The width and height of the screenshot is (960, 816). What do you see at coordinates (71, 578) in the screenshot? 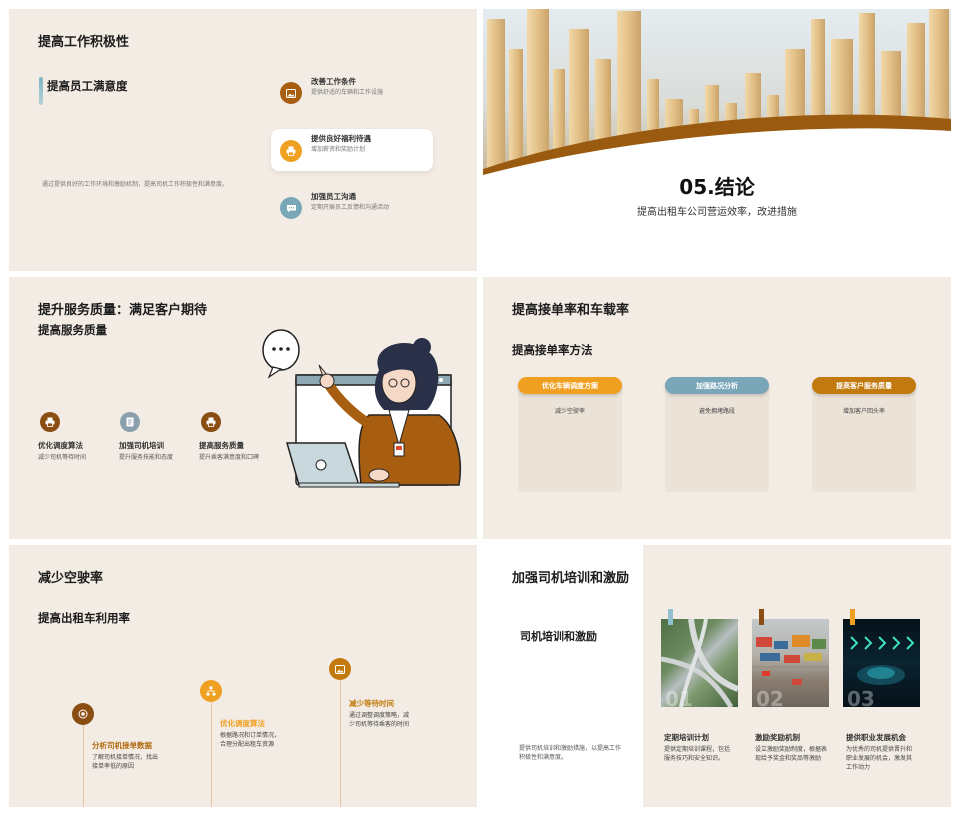
I see `slide-title: 减少空驶率` at bounding box center [71, 578].